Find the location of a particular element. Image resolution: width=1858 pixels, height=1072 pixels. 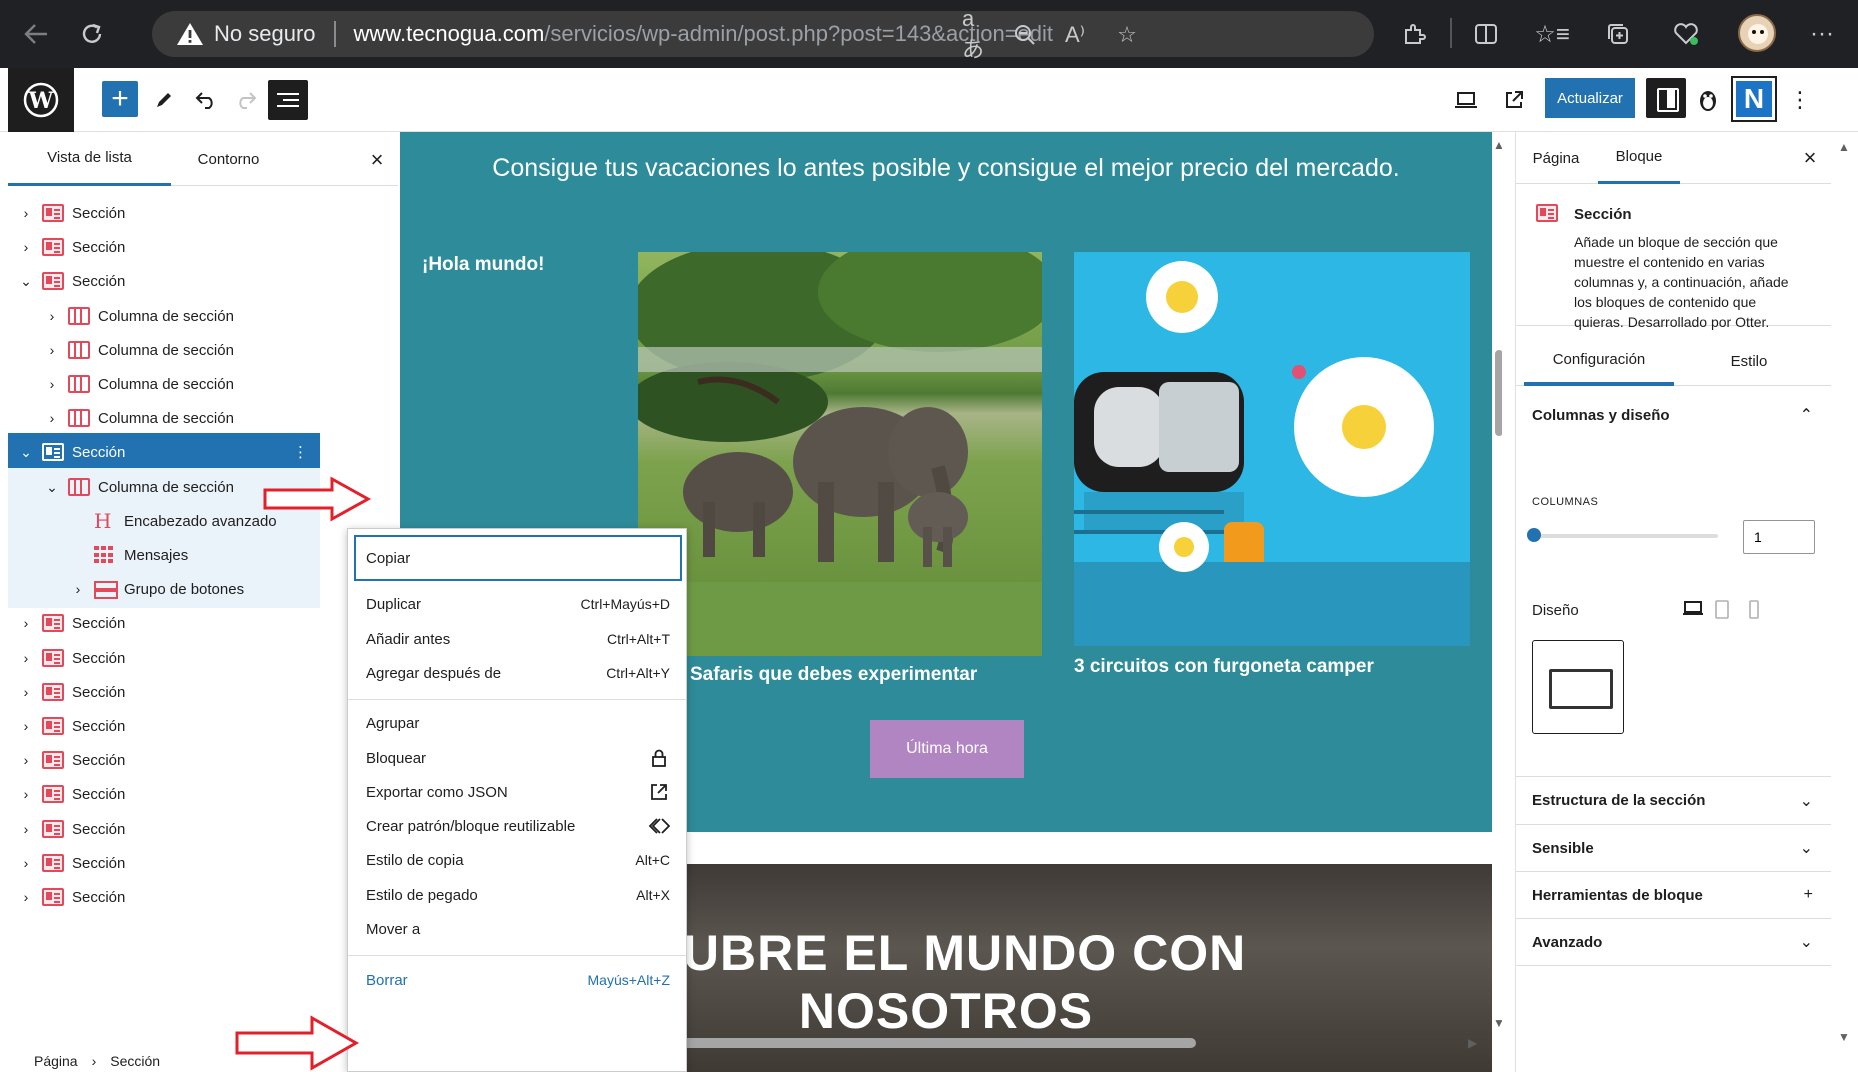

menu-item-lock: Bloquear is located at coordinates (518, 758).